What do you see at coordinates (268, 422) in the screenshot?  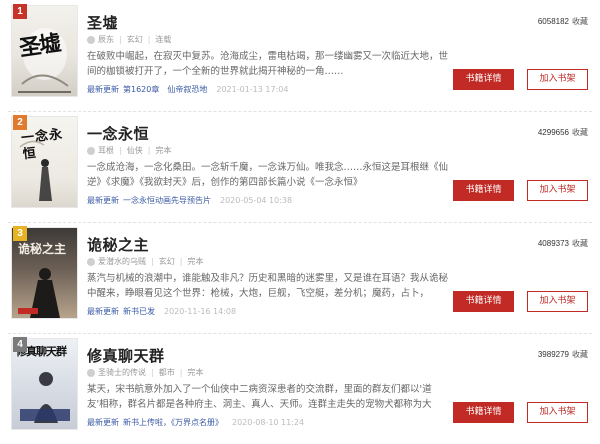 I see `update-time: 2020-08-10 11:24` at bounding box center [268, 422].